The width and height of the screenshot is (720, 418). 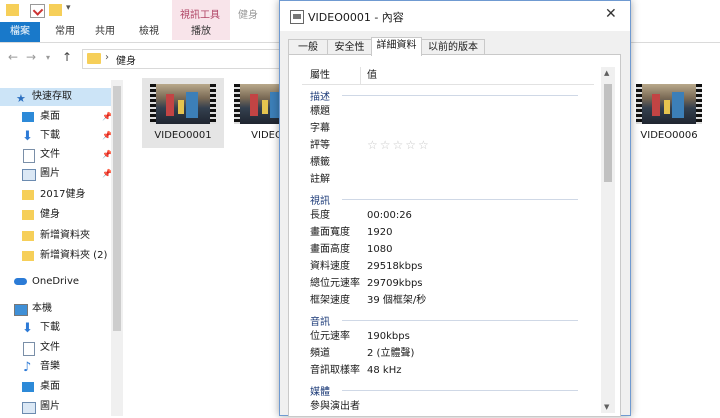 I want to click on properties-icon, so click(x=37, y=11).